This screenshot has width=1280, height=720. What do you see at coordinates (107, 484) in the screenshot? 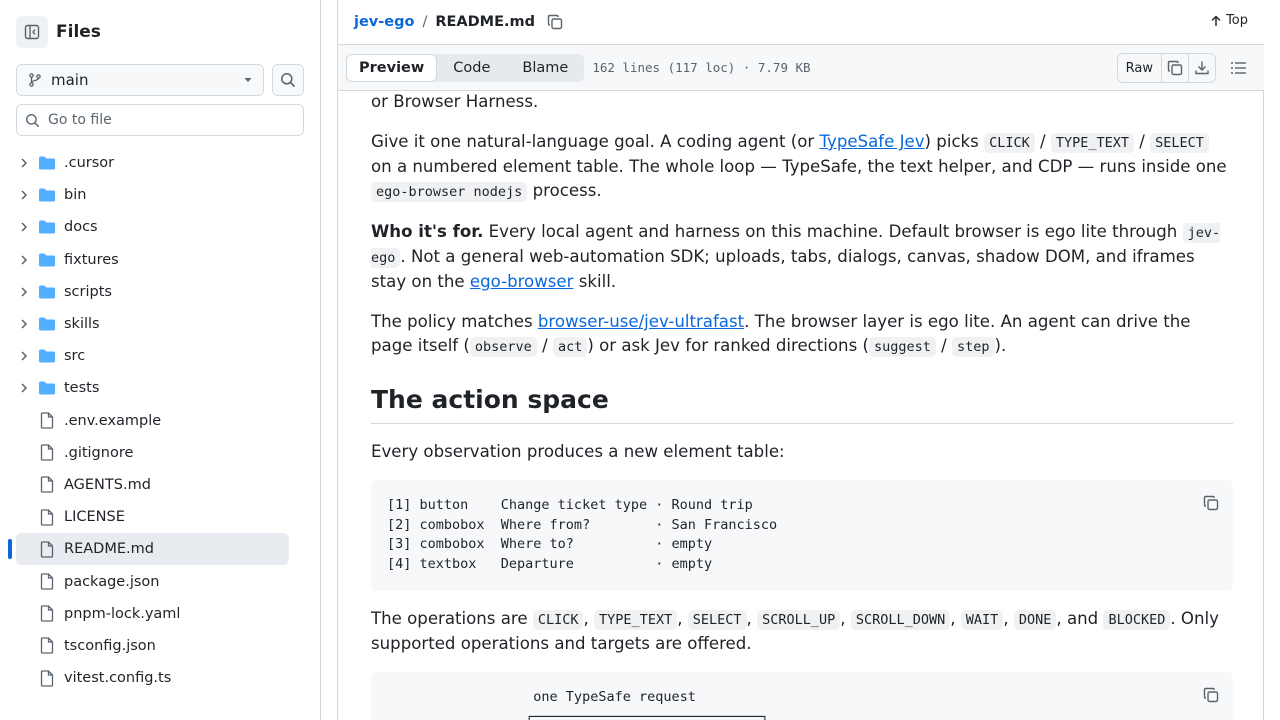
I see `tree-item-label: AGENTS.md` at bounding box center [107, 484].